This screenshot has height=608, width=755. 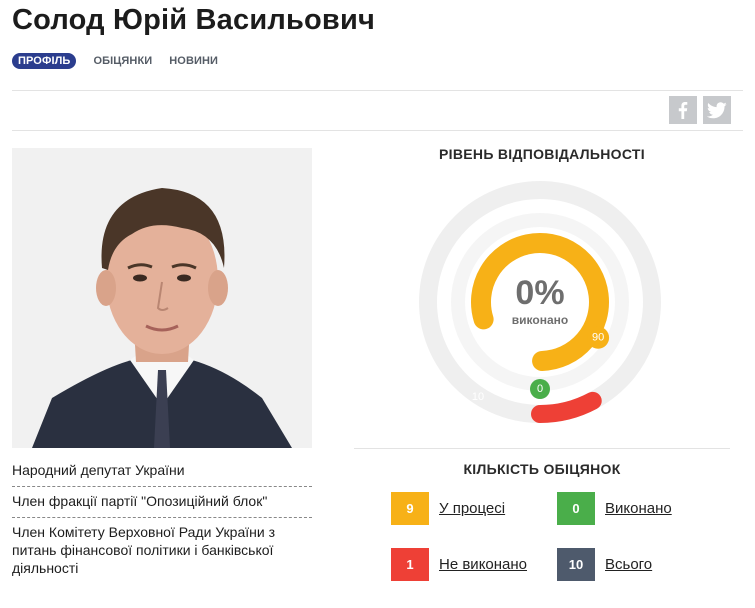 What do you see at coordinates (540, 389) in the screenshot?
I see `done-value: 0` at bounding box center [540, 389].